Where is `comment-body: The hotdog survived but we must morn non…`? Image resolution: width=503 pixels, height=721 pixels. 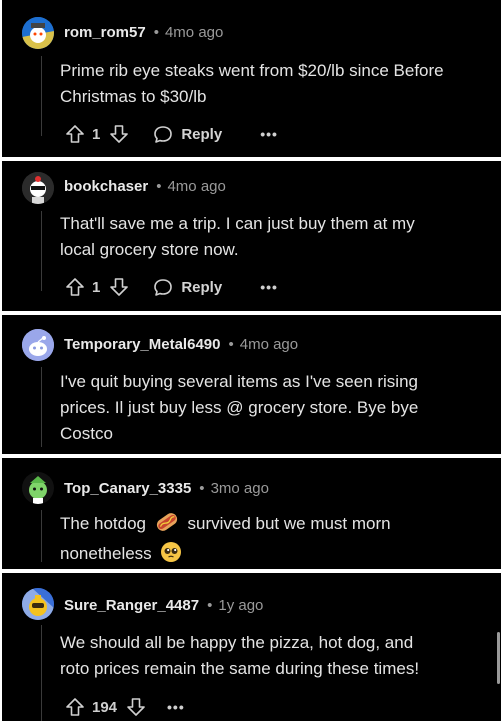 comment-body: The hotdog survived but we must morn non… is located at coordinates (280, 541).